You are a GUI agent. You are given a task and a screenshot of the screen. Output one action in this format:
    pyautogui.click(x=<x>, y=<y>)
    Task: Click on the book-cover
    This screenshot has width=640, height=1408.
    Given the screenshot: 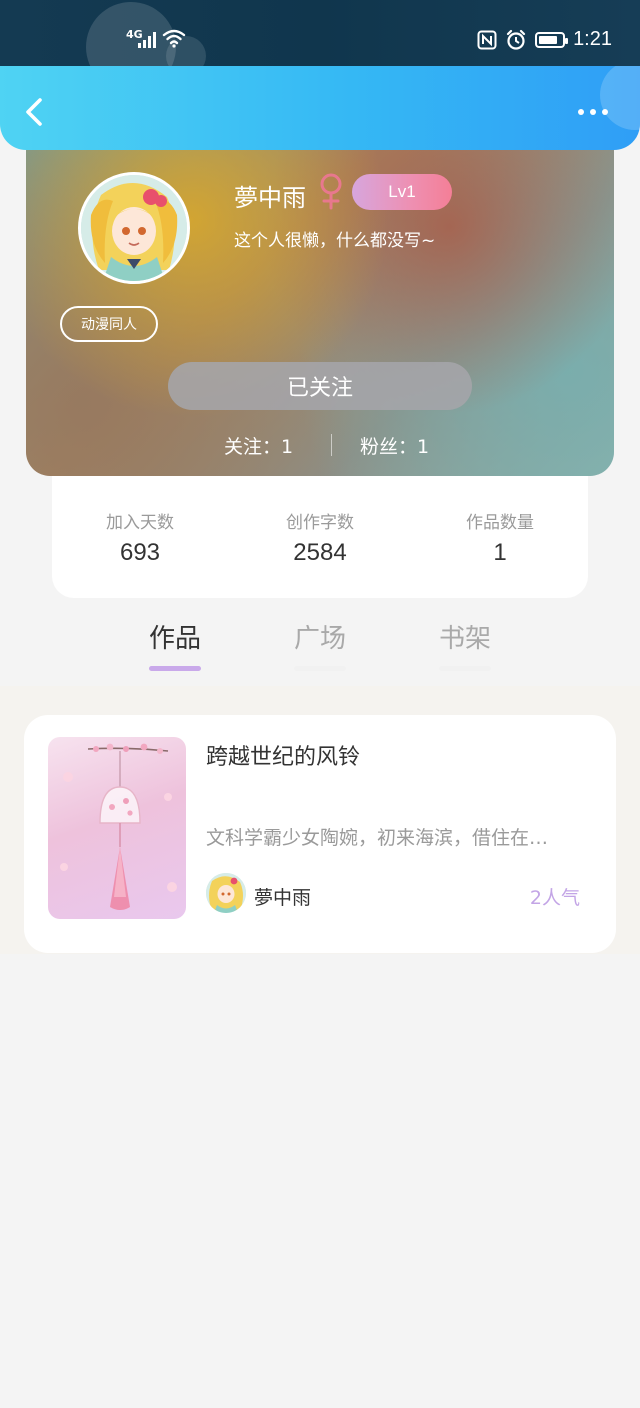 What is the action you would take?
    pyautogui.click(x=117, y=828)
    